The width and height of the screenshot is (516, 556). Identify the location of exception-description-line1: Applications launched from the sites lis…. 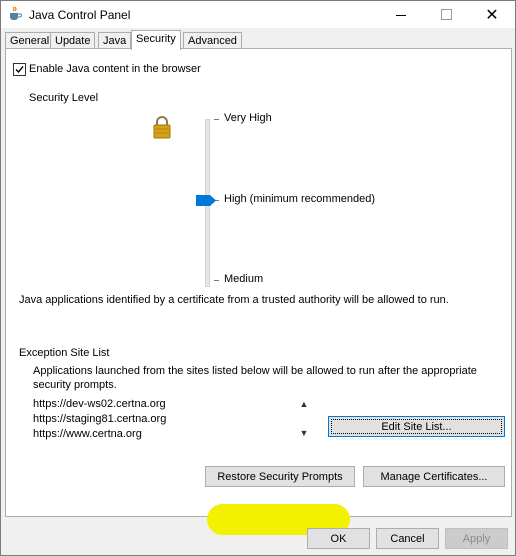
(255, 371).